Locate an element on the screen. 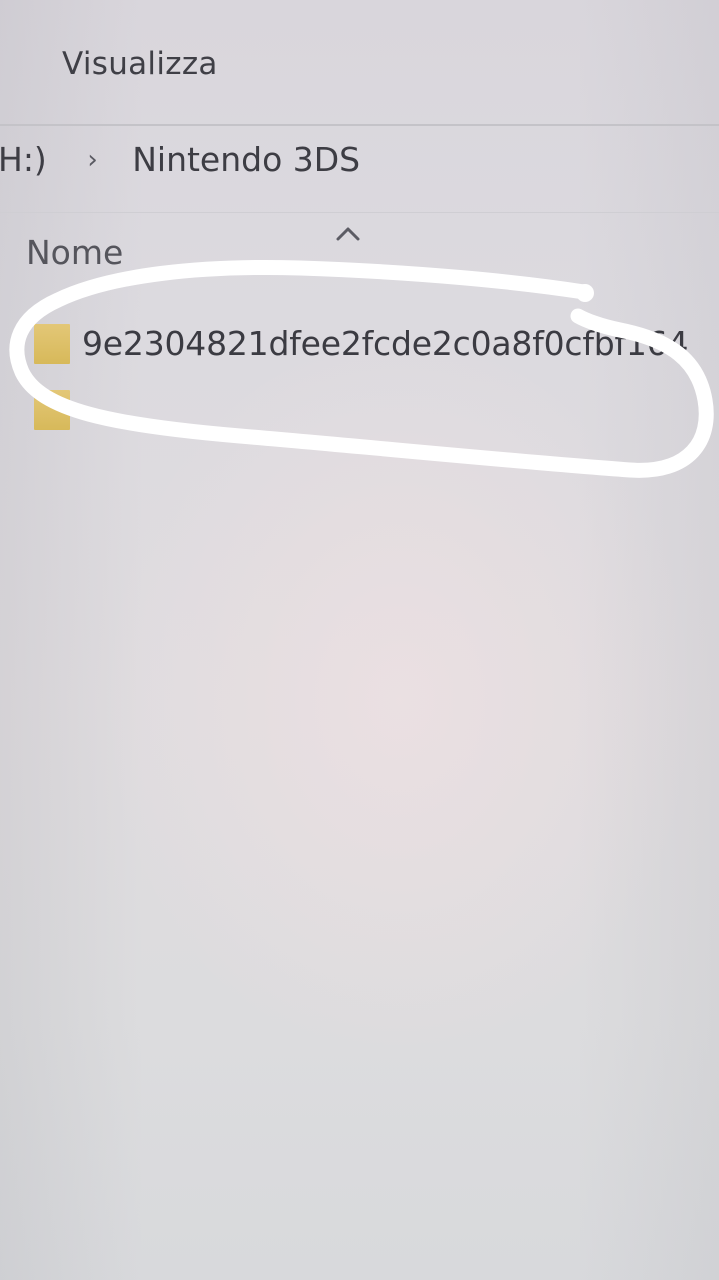 This screenshot has width=719, height=1280. chevron-up-icon is located at coordinates (348, 234).